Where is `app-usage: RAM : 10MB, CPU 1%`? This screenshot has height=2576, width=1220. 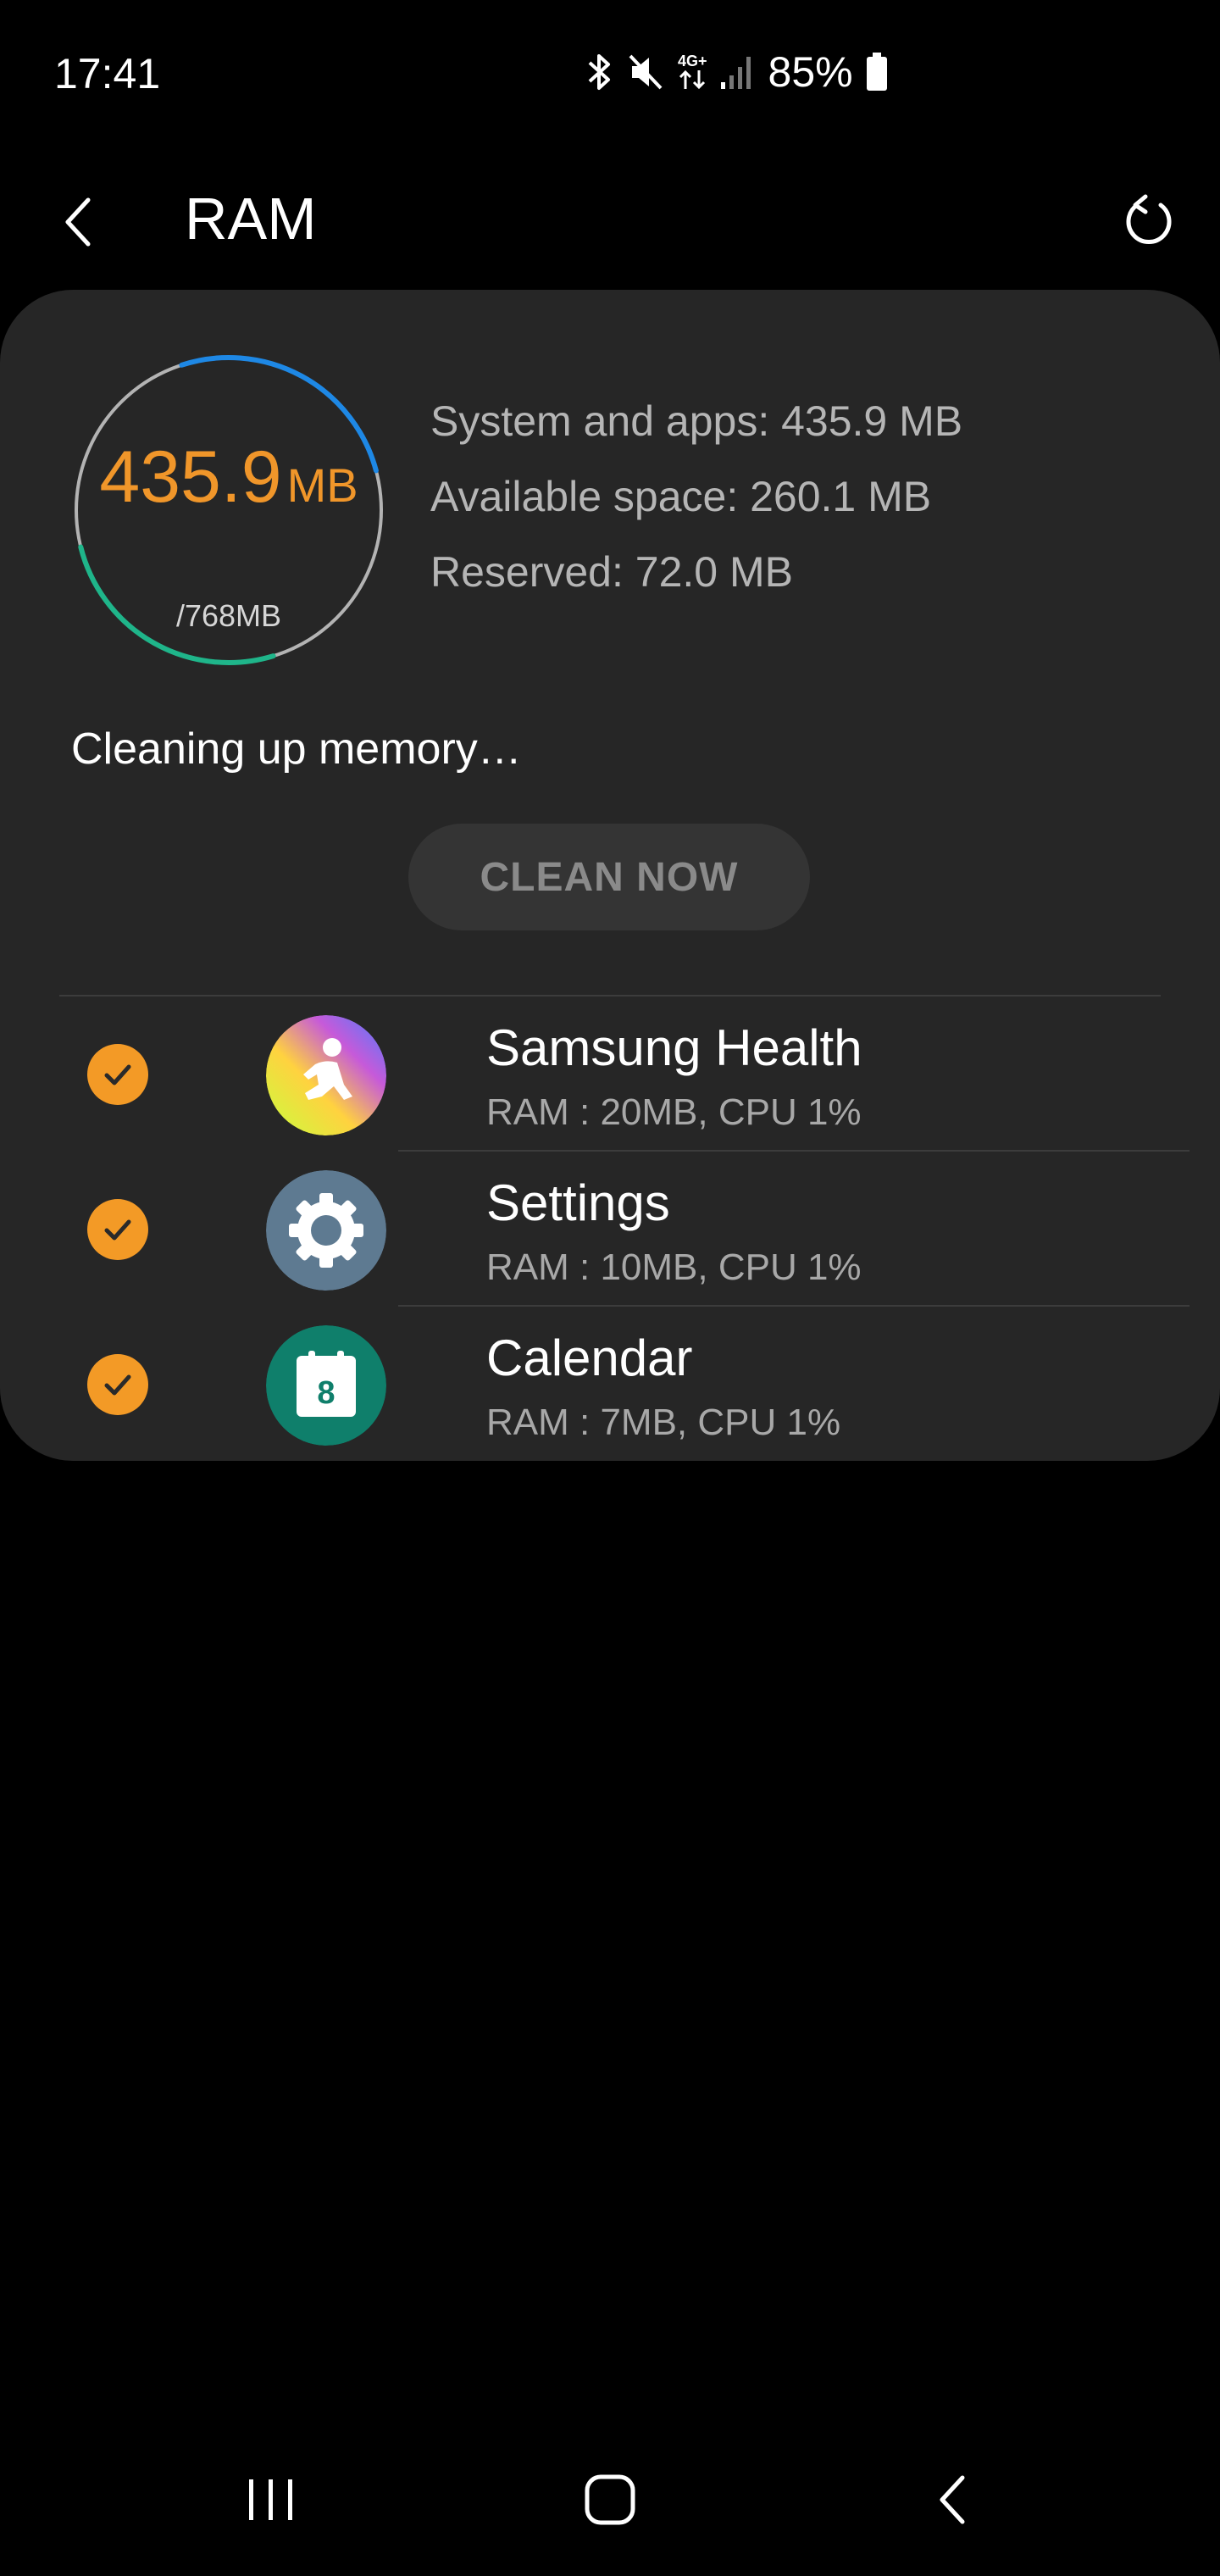 app-usage: RAM : 10MB, CPU 1% is located at coordinates (674, 1267).